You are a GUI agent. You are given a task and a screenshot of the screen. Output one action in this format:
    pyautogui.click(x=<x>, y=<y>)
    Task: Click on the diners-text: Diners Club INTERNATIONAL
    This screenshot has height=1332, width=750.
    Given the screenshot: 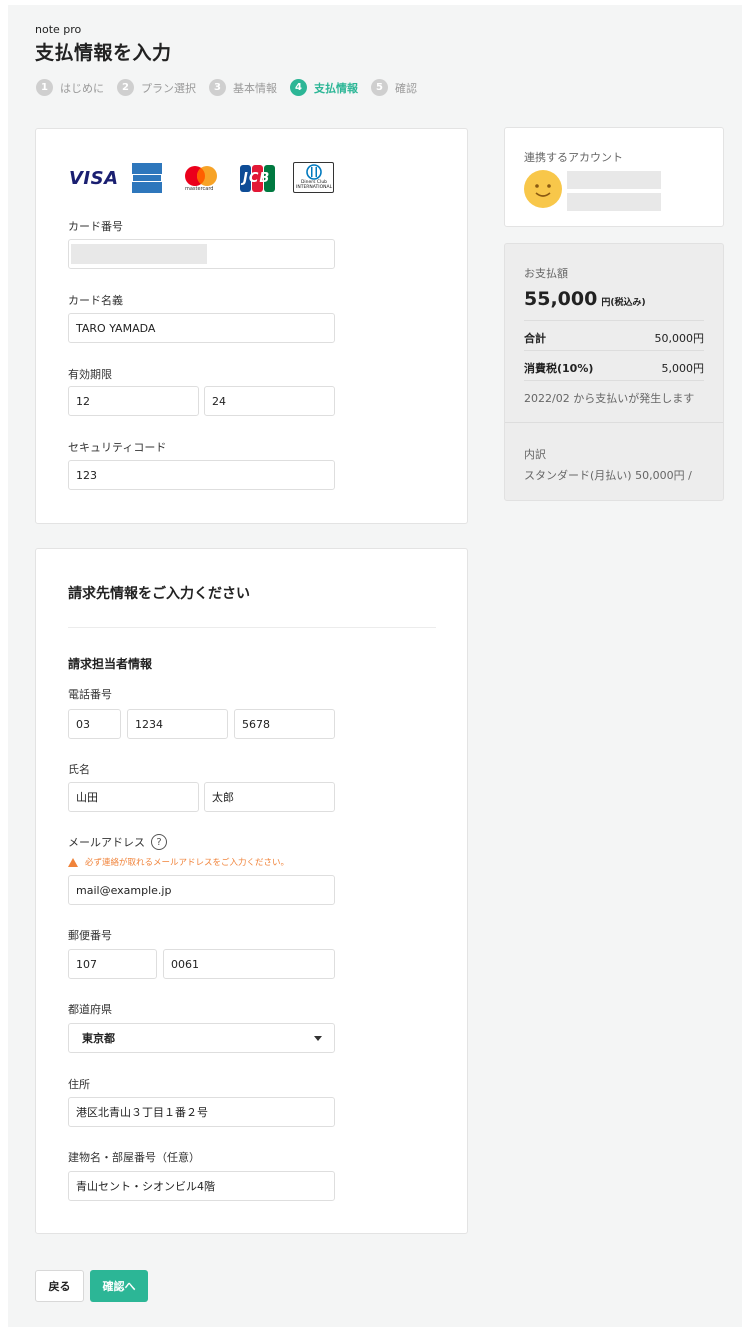 What is the action you would take?
    pyautogui.click(x=314, y=185)
    